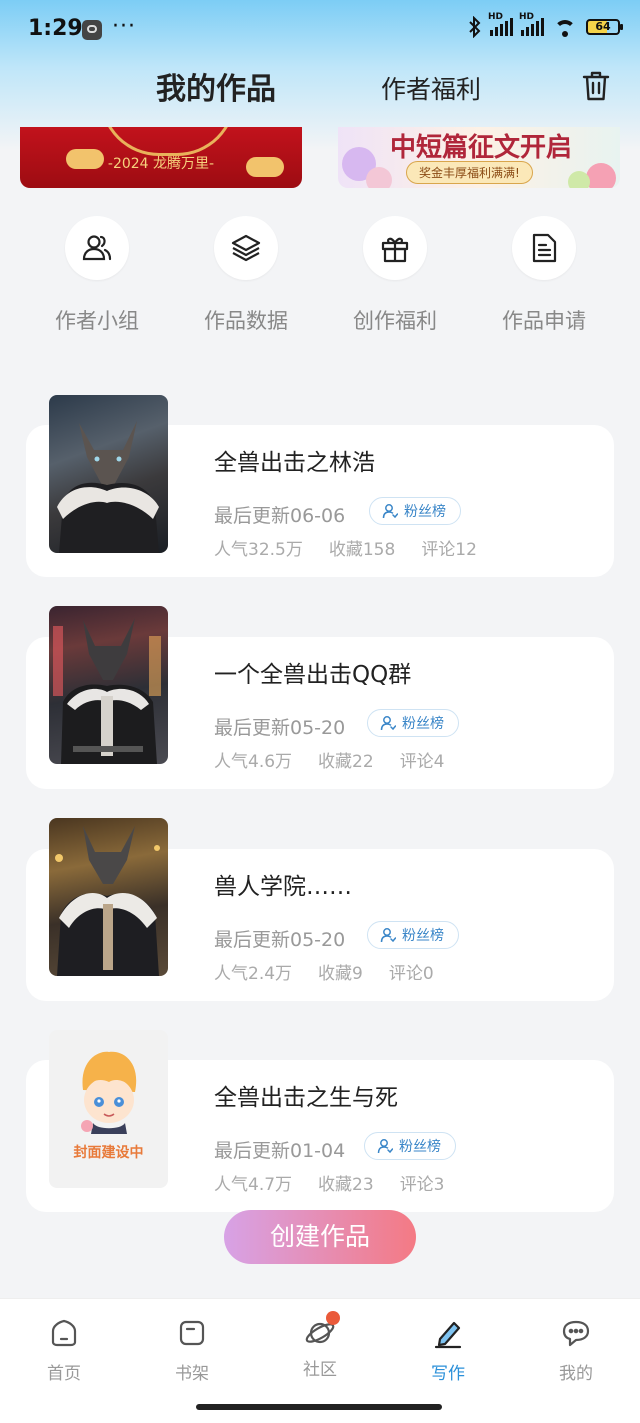  What do you see at coordinates (258, 550) in the screenshot?
I see `popularity: 人气32.5万` at bounding box center [258, 550].